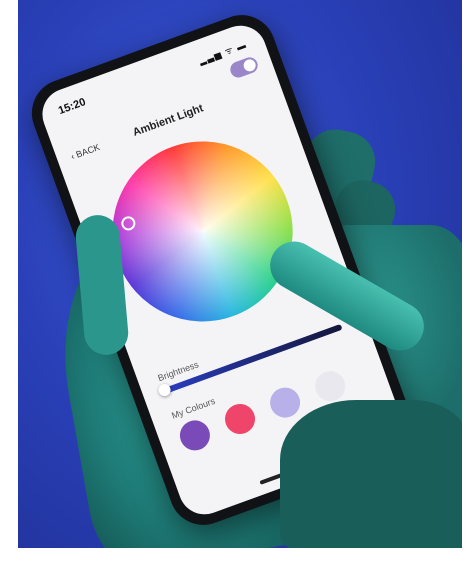 This screenshot has height=569, width=474. Describe the element at coordinates (72, 107) in the screenshot. I see `status-time: 15:20` at that location.